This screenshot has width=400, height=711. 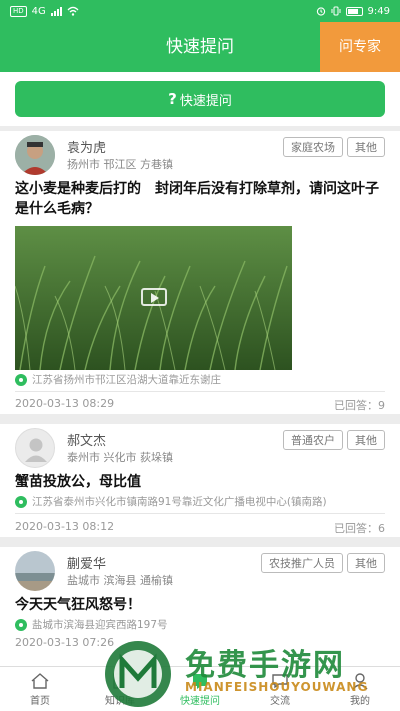 What do you see at coordinates (65, 403) in the screenshot?
I see `question-date: 2020-03-13 08:29` at bounding box center [65, 403].